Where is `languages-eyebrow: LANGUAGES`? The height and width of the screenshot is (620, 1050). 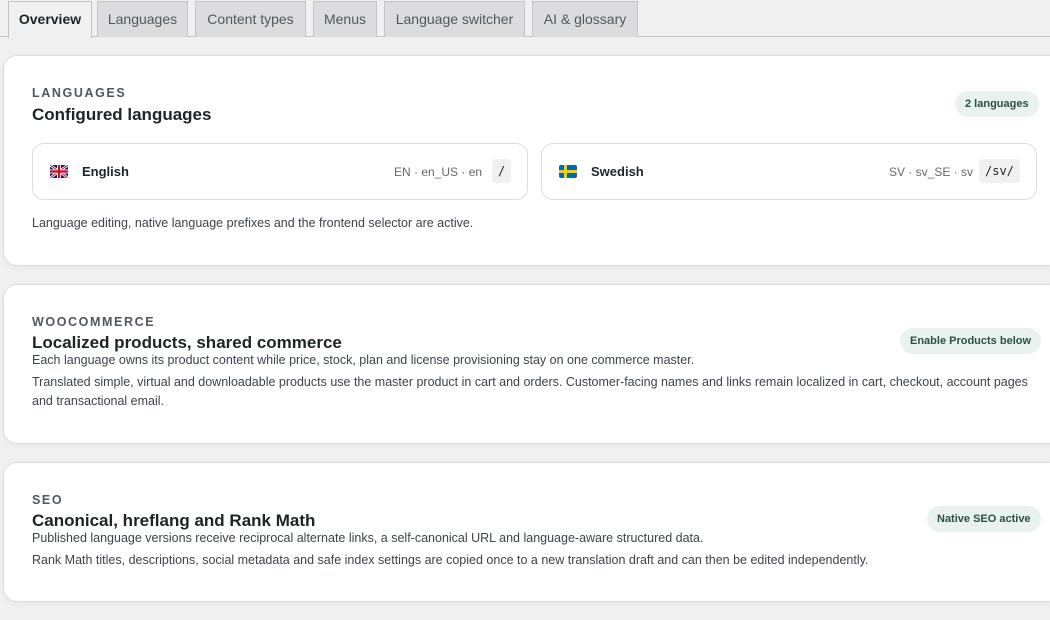
languages-eyebrow: LANGUAGES is located at coordinates (79, 93).